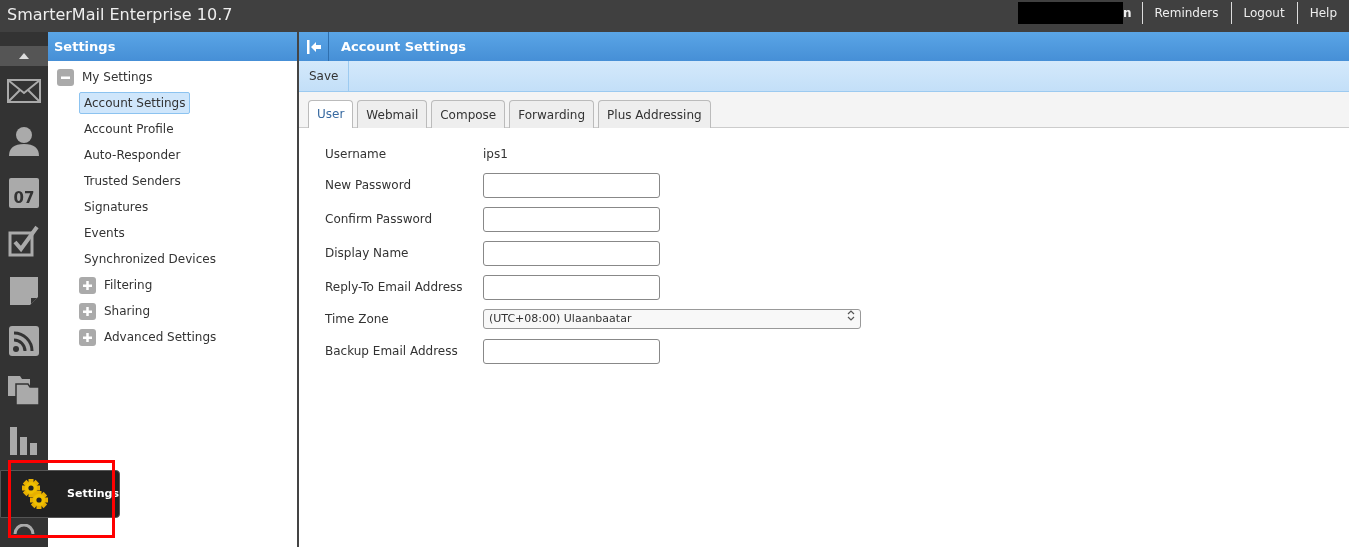 The height and width of the screenshot is (547, 1349). I want to click on scroll-up-button, so click(24, 56).